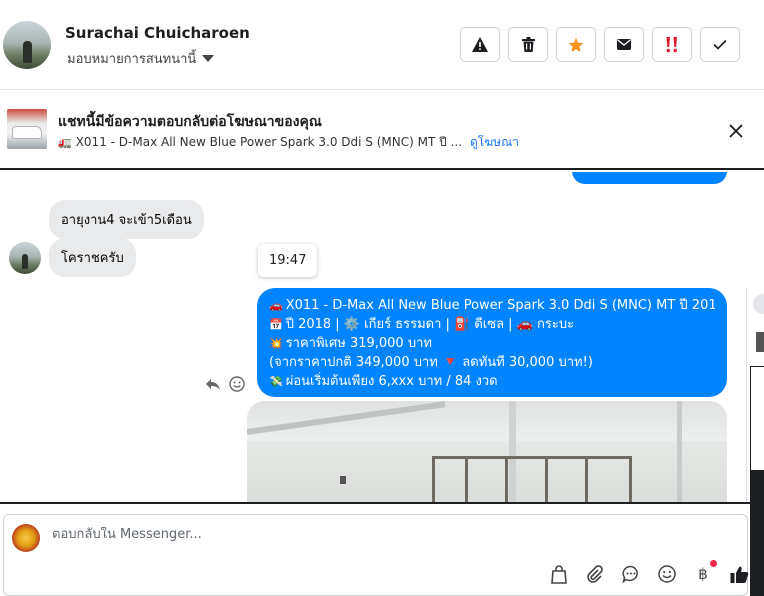  What do you see at coordinates (713, 563) in the screenshot?
I see `notification-dot` at bounding box center [713, 563].